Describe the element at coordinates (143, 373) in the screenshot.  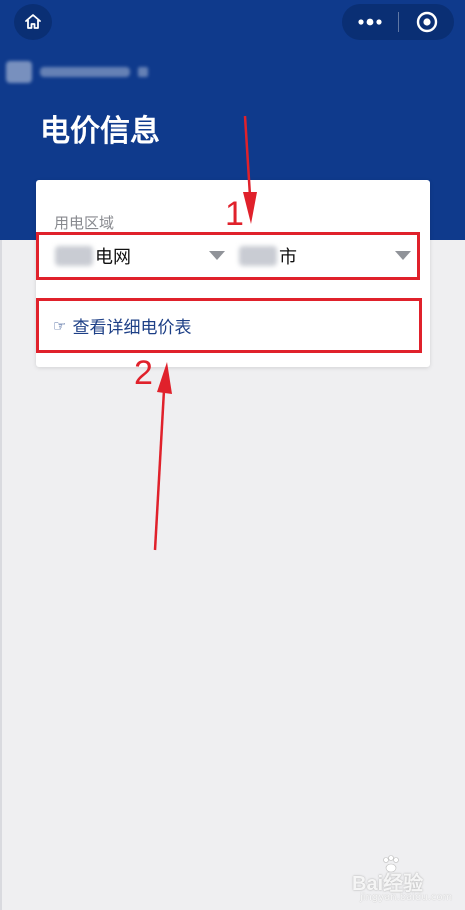
I see `annotation-number-2: 2` at that location.